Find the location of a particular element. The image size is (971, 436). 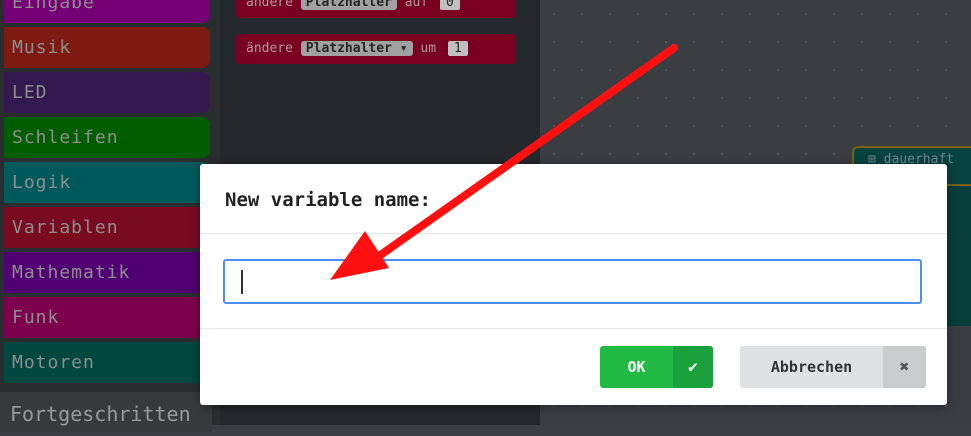

ok-button: OK ✔ is located at coordinates (656, 367).